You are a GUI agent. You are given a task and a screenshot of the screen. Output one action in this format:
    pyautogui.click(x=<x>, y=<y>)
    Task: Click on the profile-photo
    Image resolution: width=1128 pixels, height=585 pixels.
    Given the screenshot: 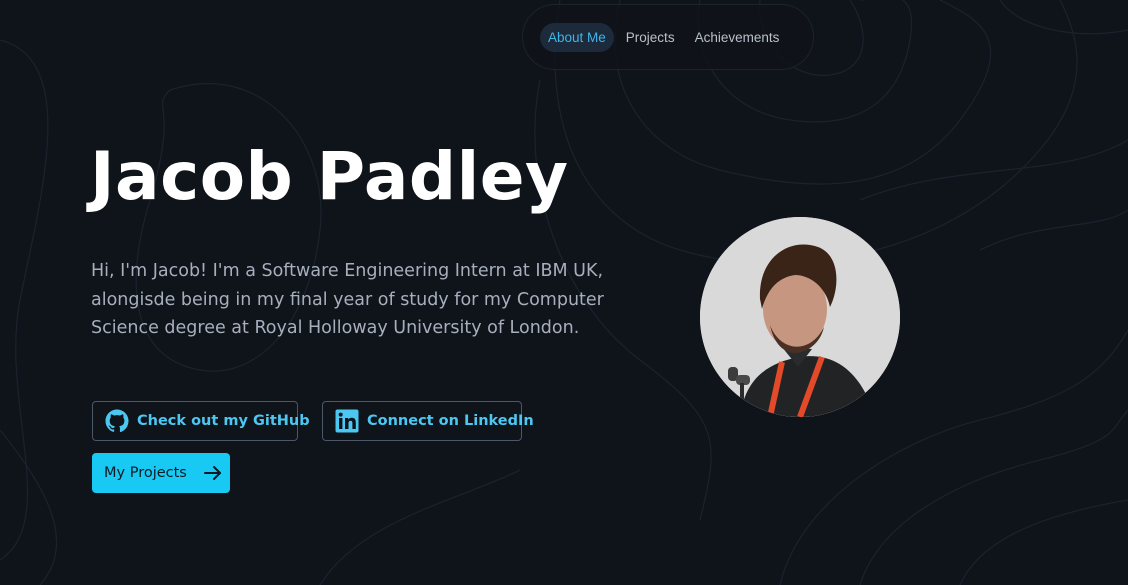 What is the action you would take?
    pyautogui.click(x=800, y=317)
    